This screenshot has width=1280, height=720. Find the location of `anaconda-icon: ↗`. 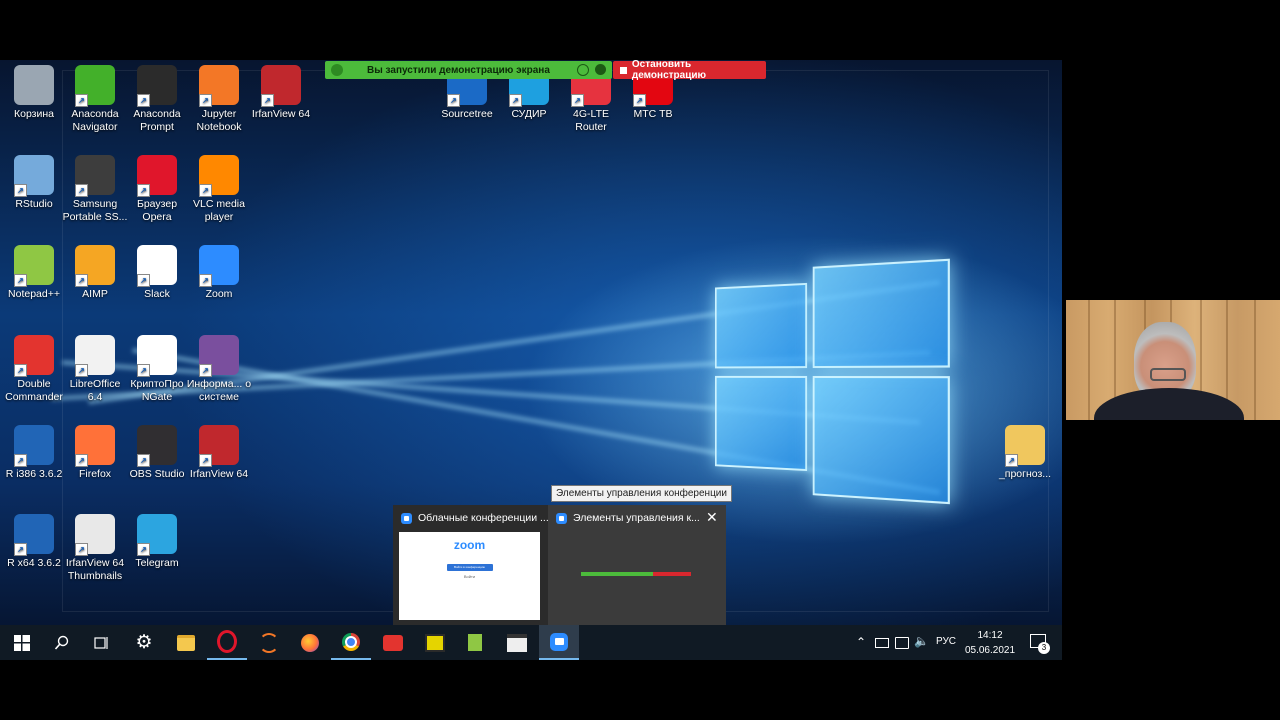

anaconda-icon: ↗ is located at coordinates (95, 86).